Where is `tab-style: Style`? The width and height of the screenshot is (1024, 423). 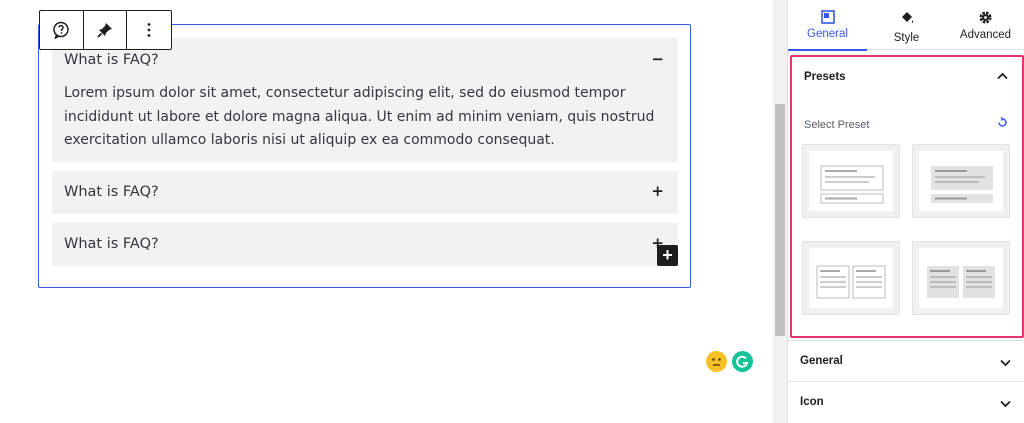
tab-style: Style is located at coordinates (906, 25).